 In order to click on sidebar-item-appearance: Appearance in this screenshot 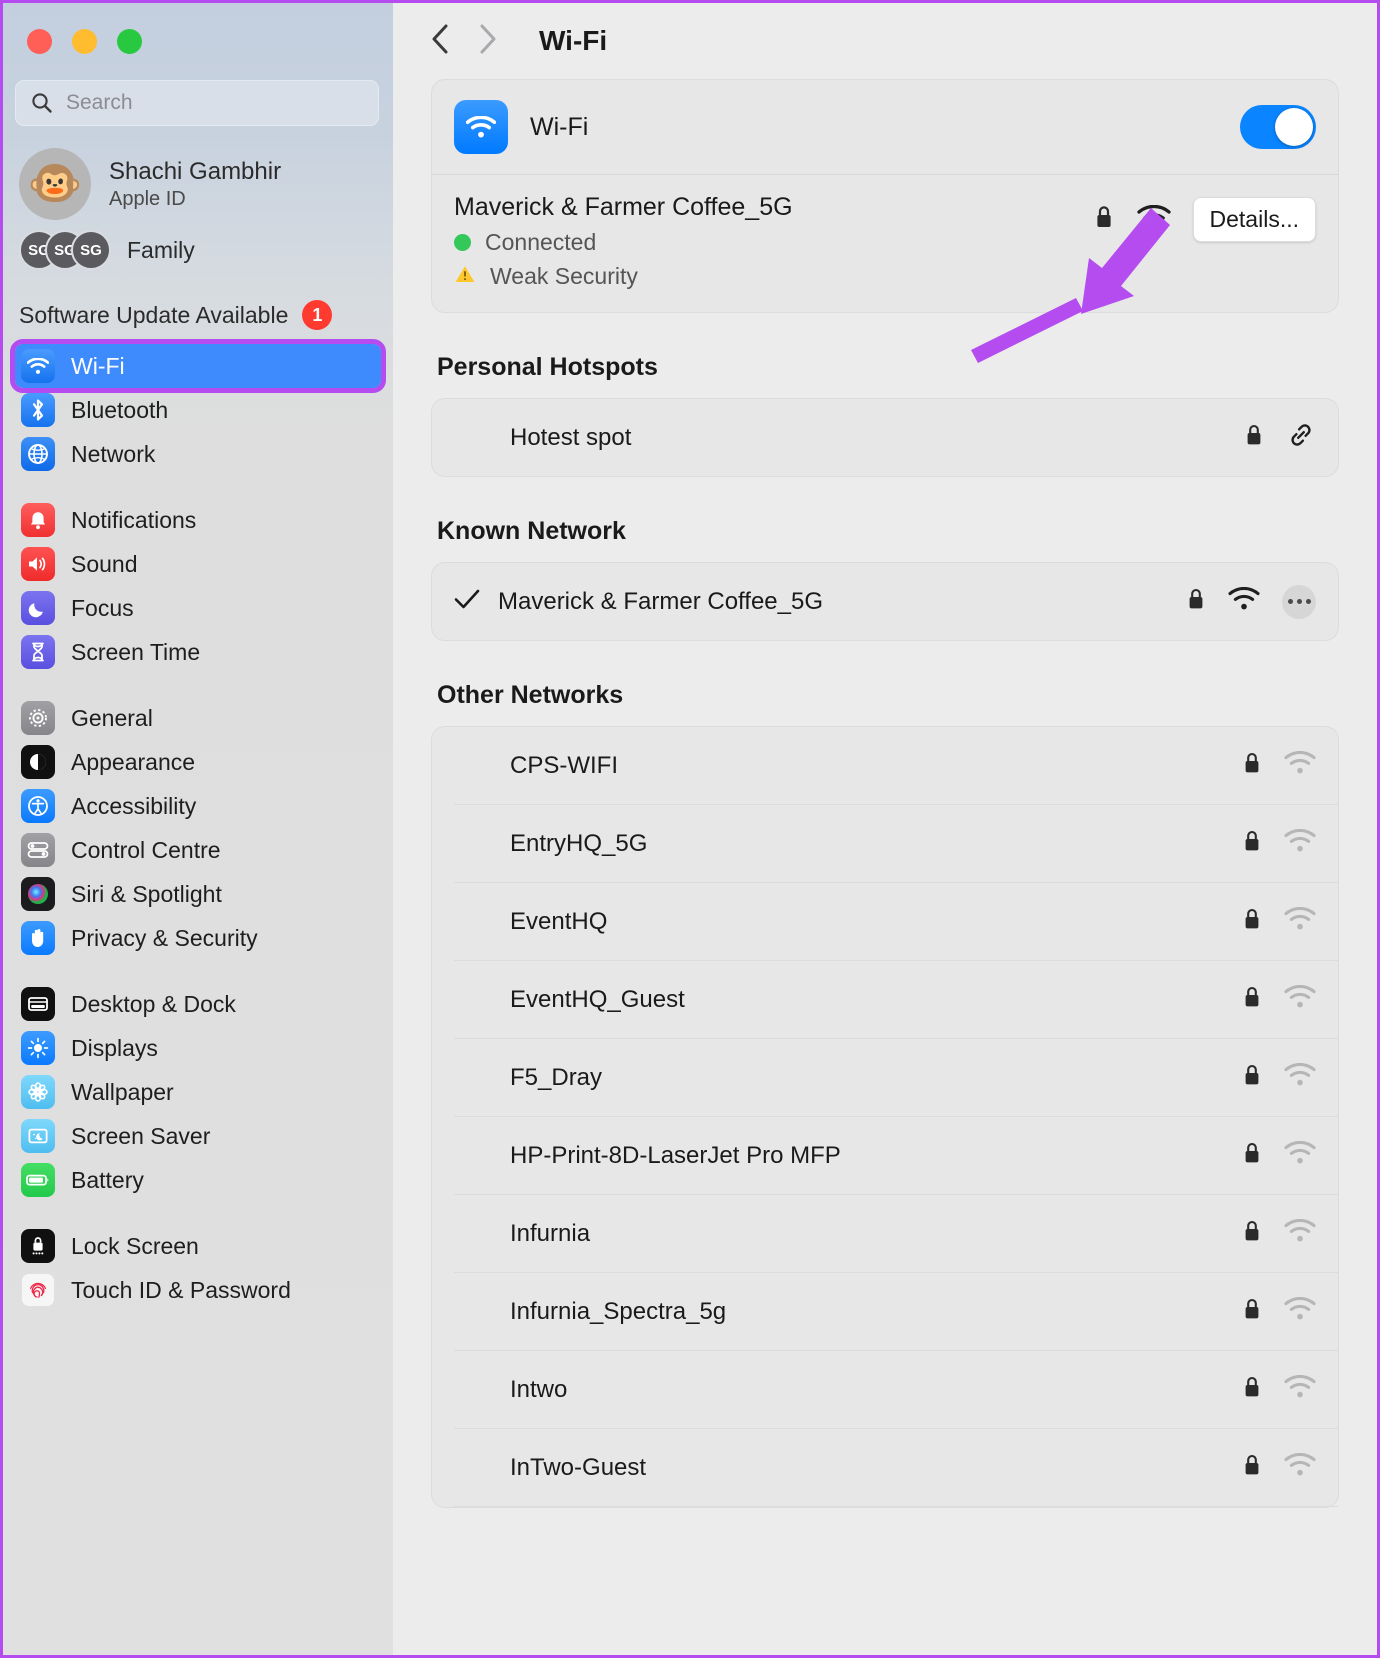, I will do `click(198, 762)`.